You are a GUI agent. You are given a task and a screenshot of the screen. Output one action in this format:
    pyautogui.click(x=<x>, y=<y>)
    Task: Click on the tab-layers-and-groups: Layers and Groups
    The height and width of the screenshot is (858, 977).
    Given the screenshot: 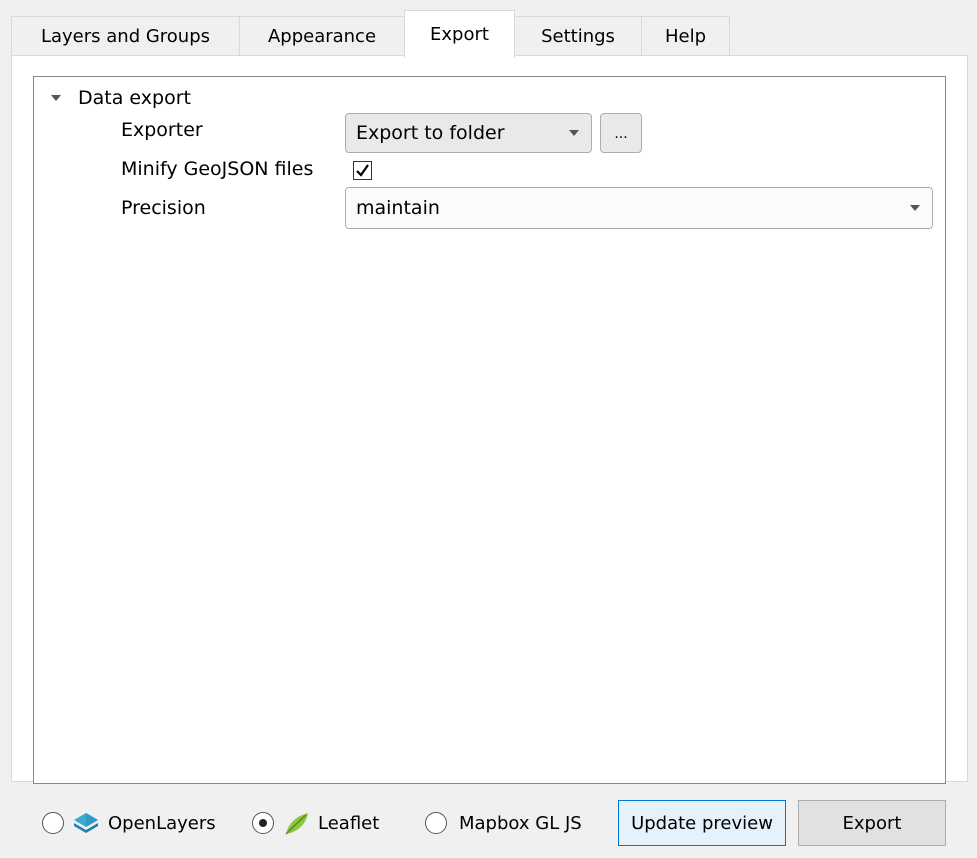 What is the action you would take?
    pyautogui.click(x=125, y=36)
    